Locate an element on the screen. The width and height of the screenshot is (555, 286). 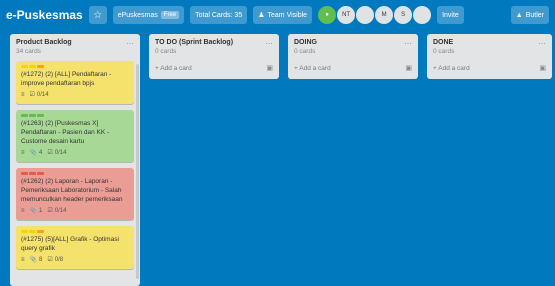
total-cards-button: Total Cards: 35 is located at coordinates (219, 15).